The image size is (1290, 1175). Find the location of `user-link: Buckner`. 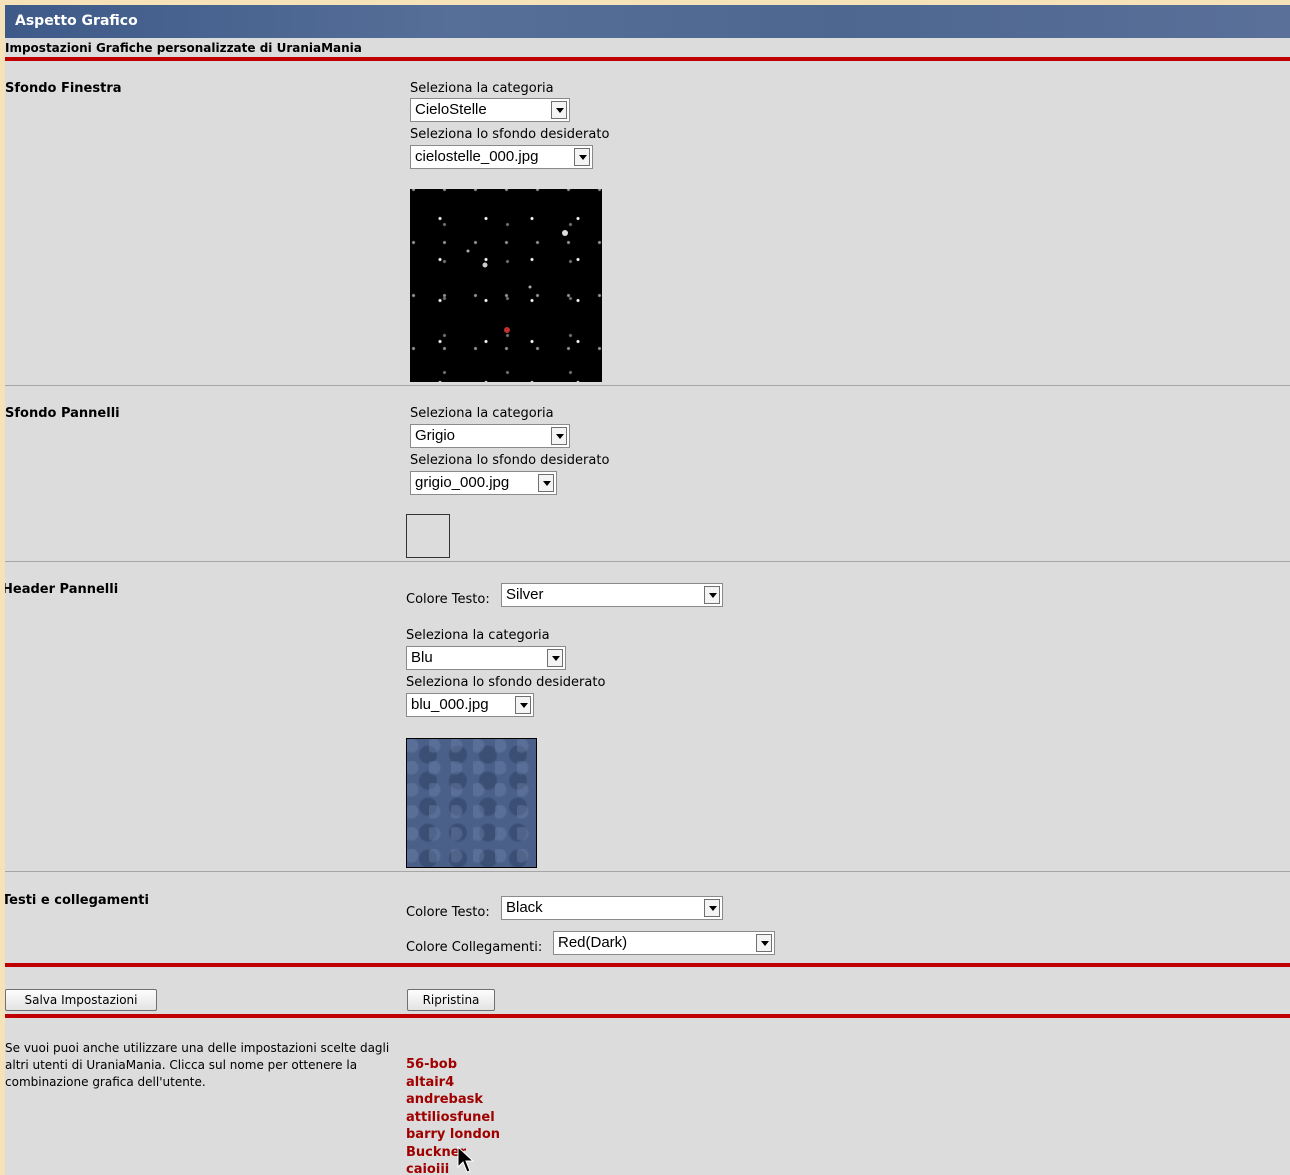

user-link: Buckner is located at coordinates (453, 1153).